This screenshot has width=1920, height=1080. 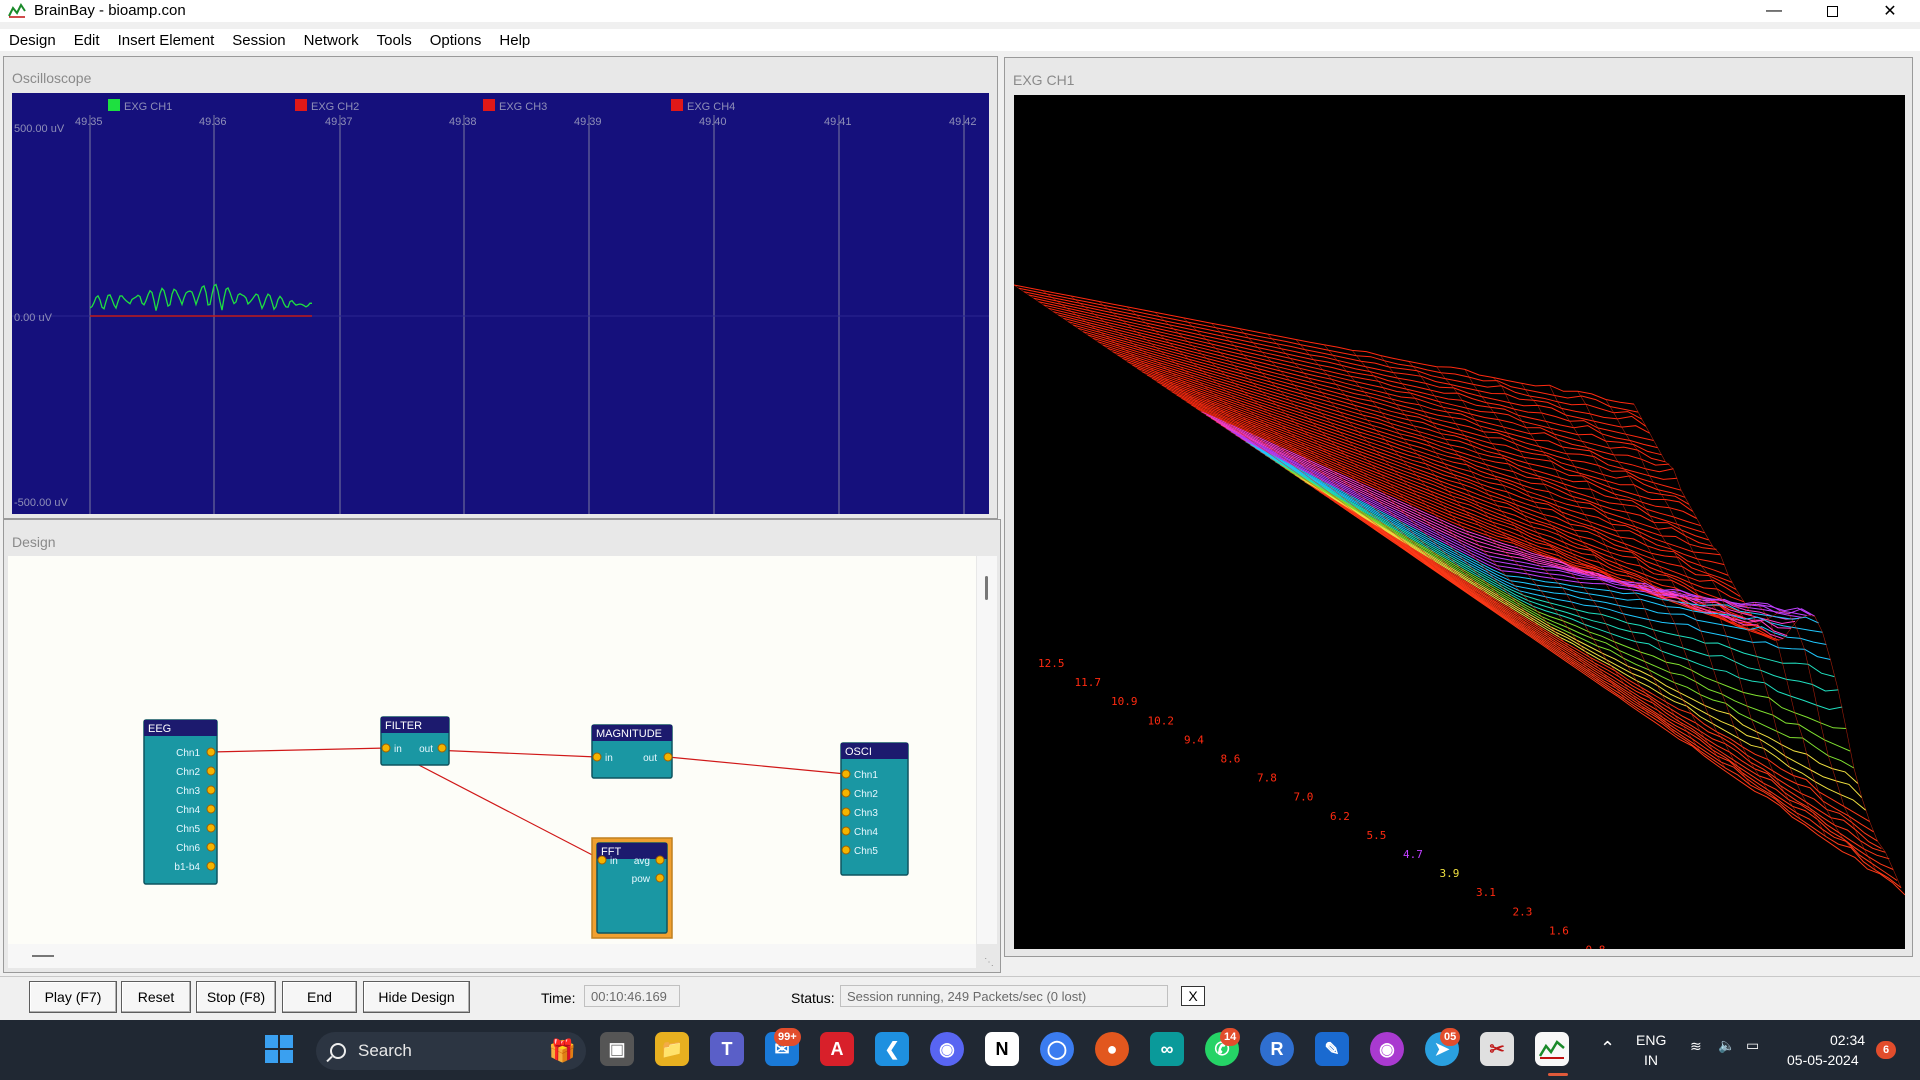 What do you see at coordinates (1651, 1040) in the screenshot?
I see `language-top: ENG` at bounding box center [1651, 1040].